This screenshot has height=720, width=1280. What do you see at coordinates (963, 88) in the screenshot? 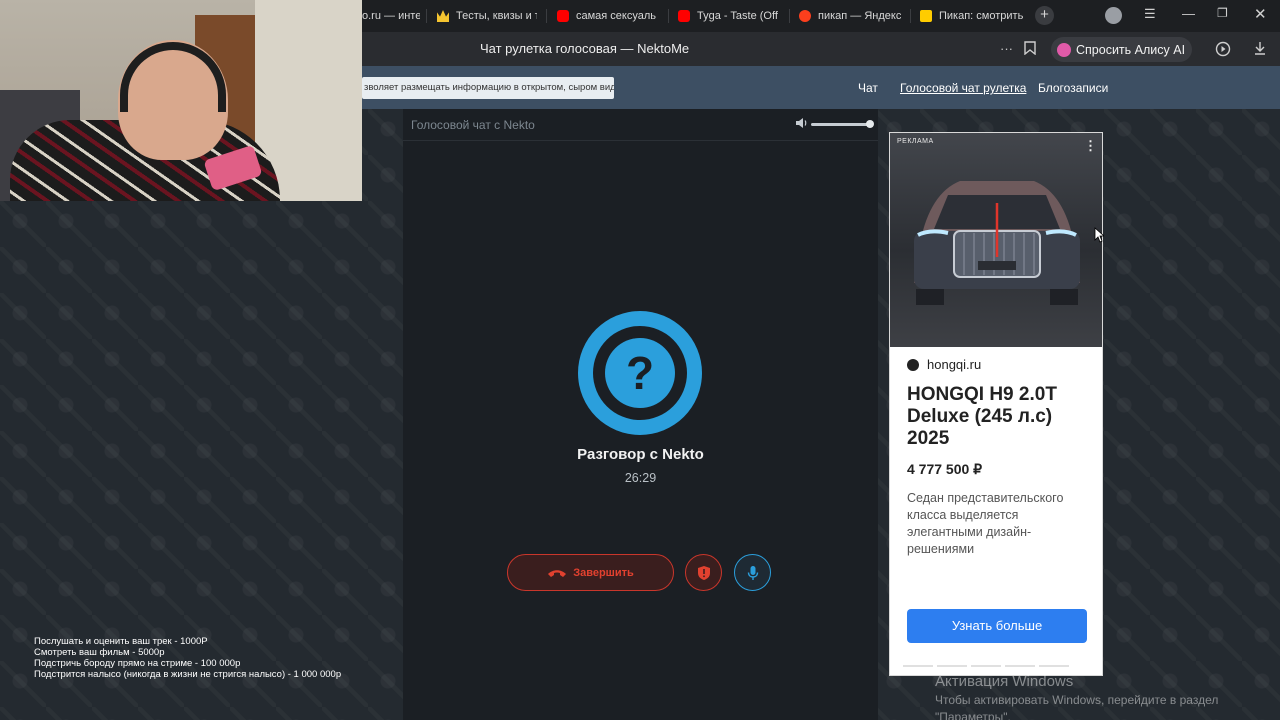
I see `nav-voice-chat: Голосовой чат рулетка` at bounding box center [963, 88].